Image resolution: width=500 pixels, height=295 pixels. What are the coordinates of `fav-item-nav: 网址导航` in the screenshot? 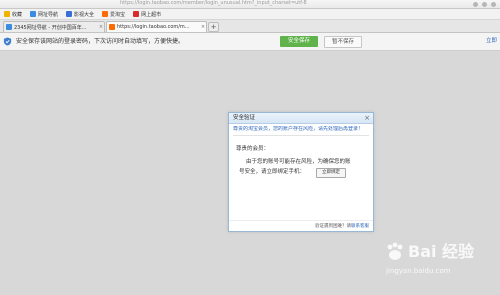 It's located at (44, 14).